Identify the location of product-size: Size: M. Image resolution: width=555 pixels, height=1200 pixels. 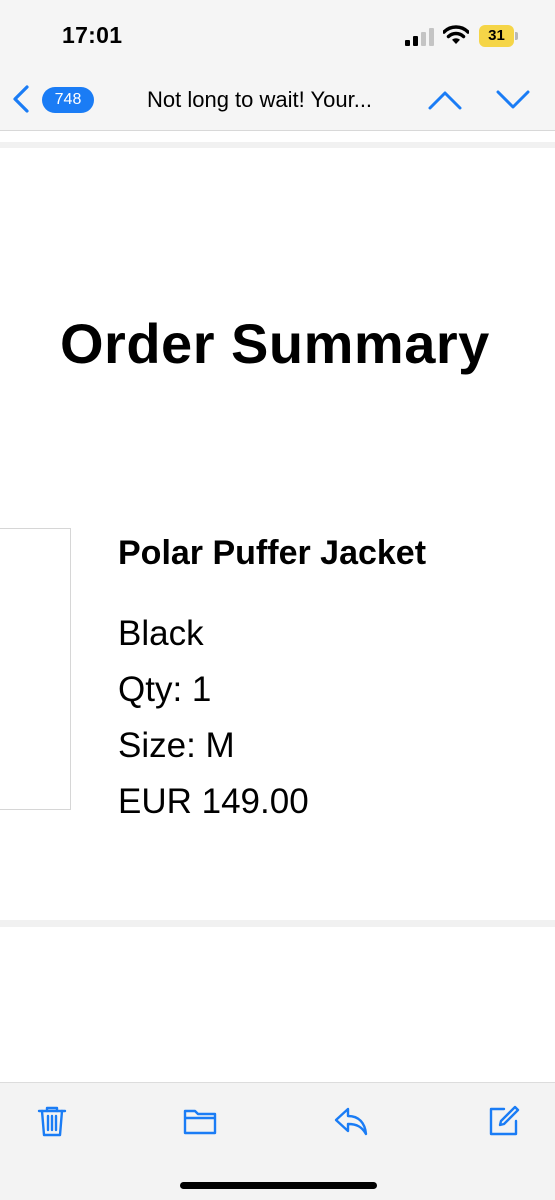
(176, 745).